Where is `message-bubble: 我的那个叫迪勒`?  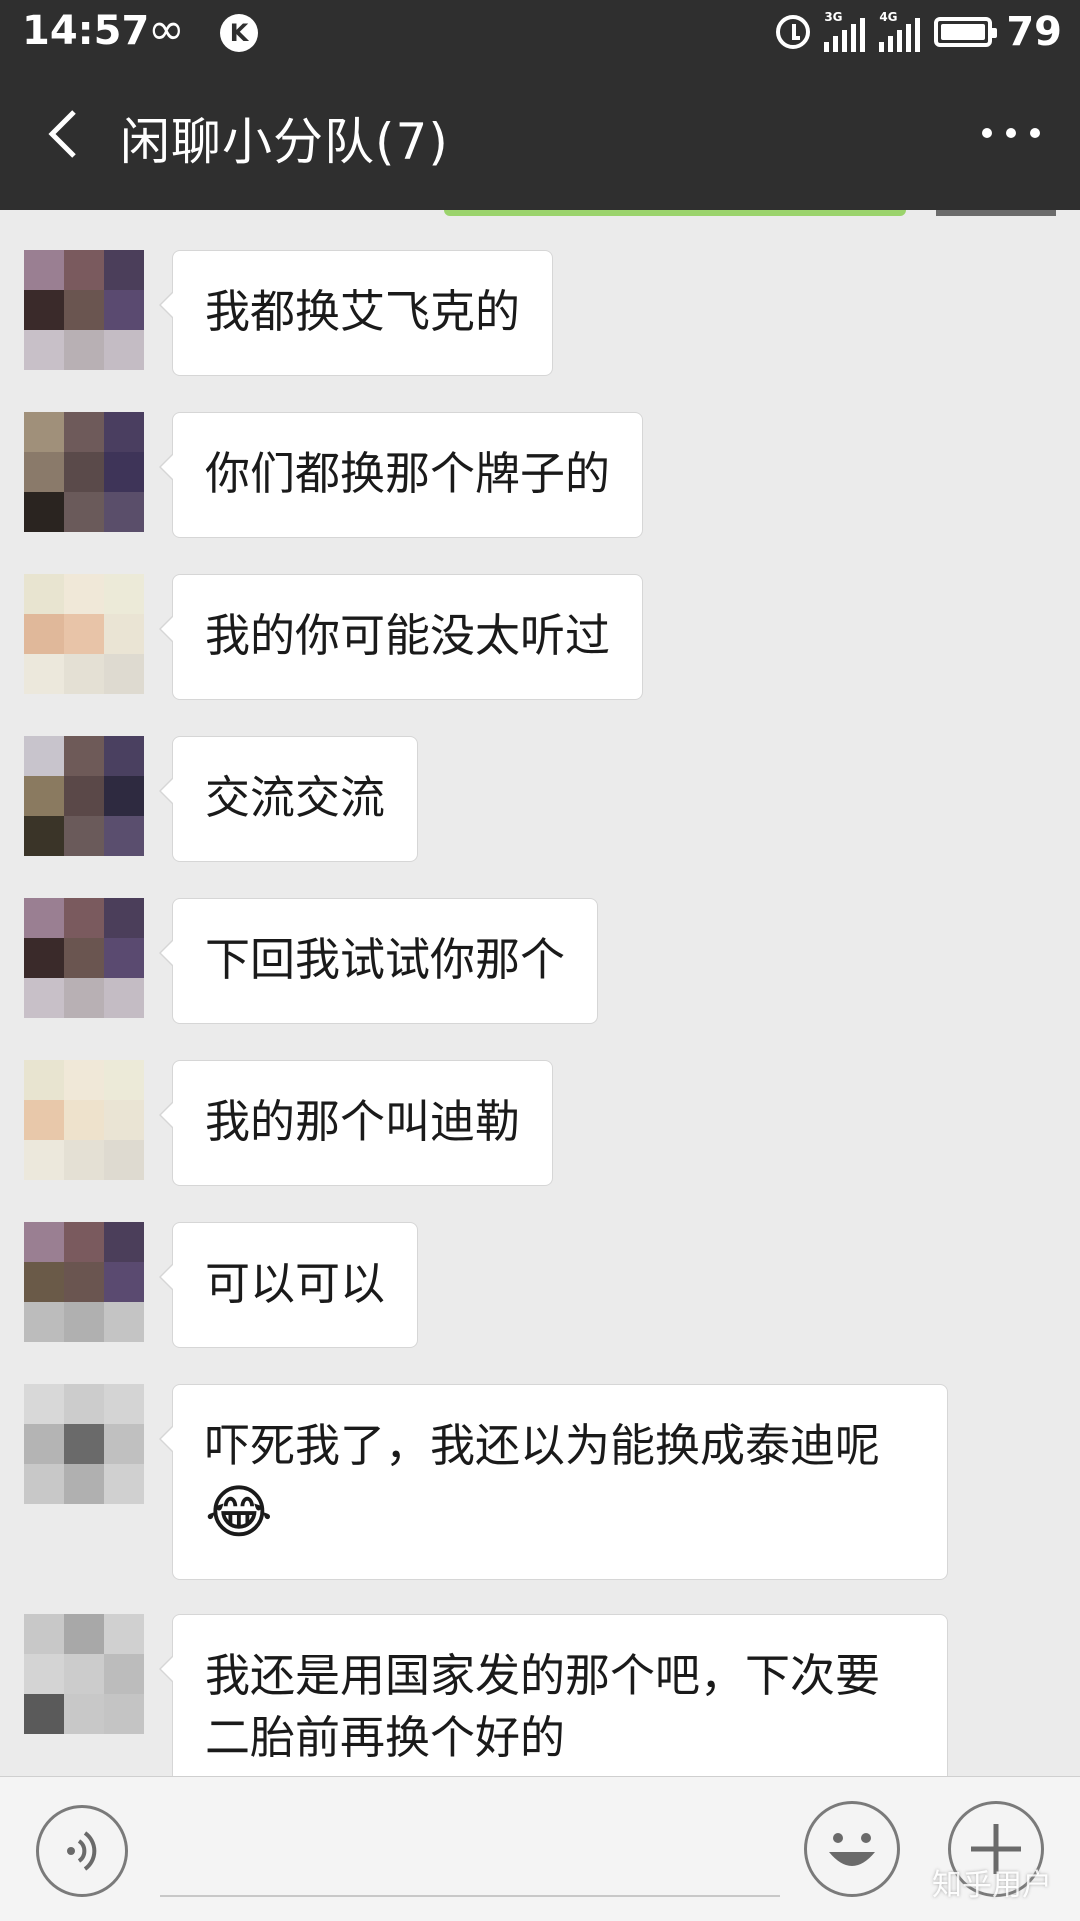 message-bubble: 我的那个叫迪勒 is located at coordinates (356, 1123).